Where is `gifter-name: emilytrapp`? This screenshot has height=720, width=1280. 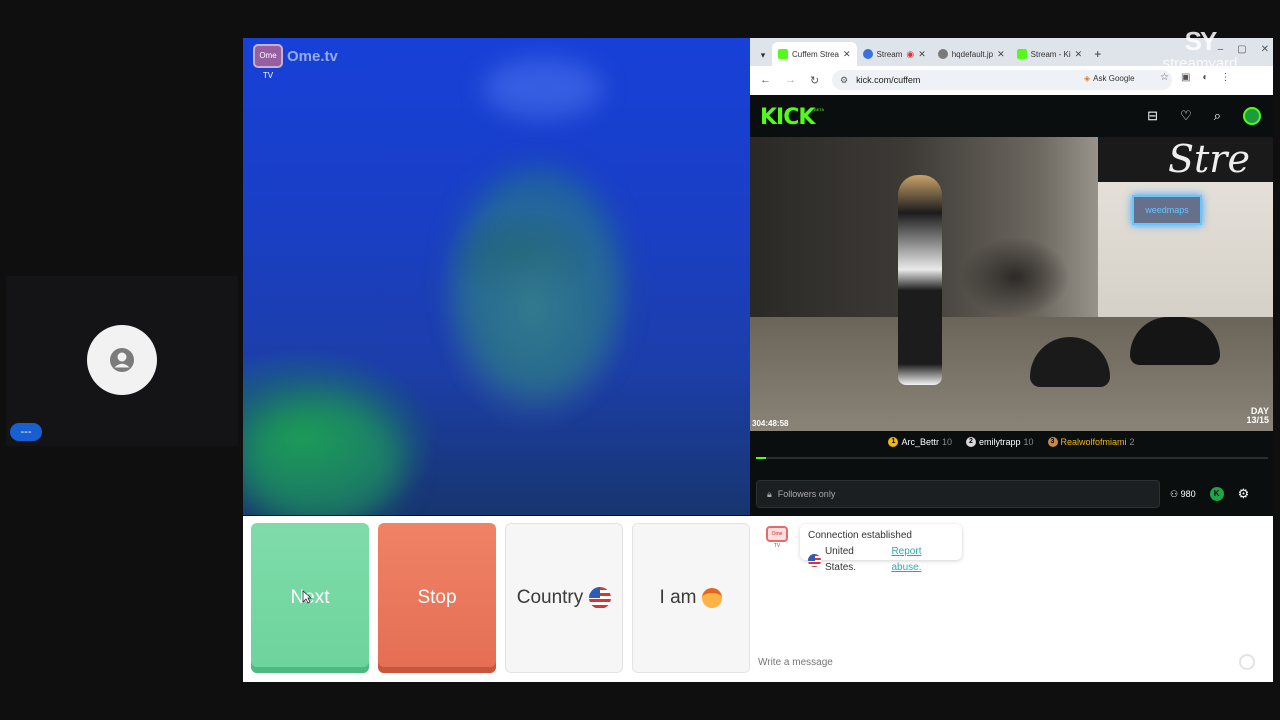 gifter-name: emilytrapp is located at coordinates (999, 442).